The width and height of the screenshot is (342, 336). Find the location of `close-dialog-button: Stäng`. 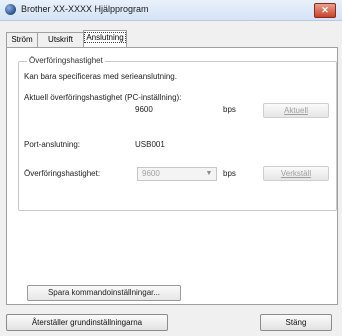

close-dialog-button: Stäng is located at coordinates (296, 322).